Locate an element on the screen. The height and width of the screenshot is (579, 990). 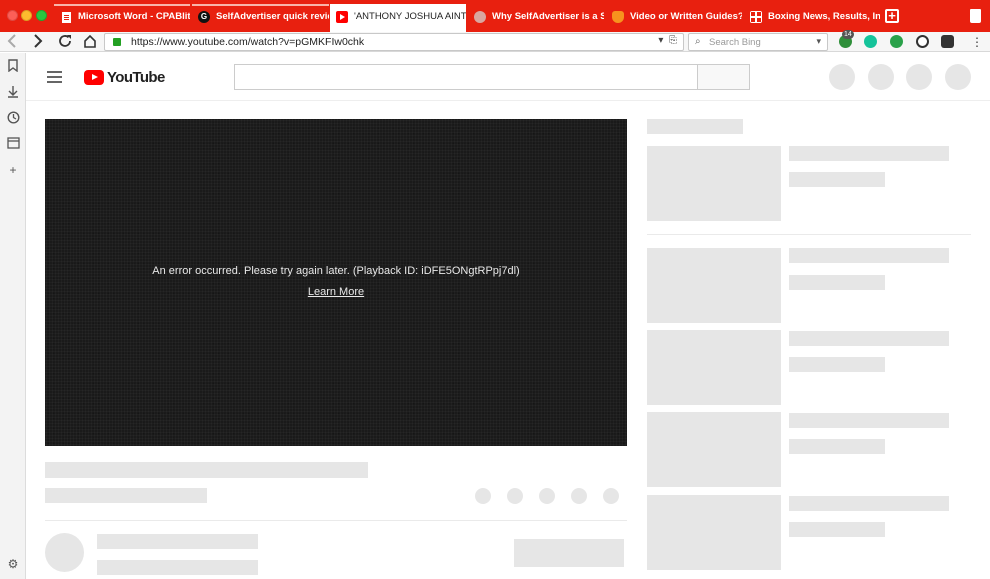
url-dropdown-icon: ▾ ⎘ is located at coordinates (667, 40).